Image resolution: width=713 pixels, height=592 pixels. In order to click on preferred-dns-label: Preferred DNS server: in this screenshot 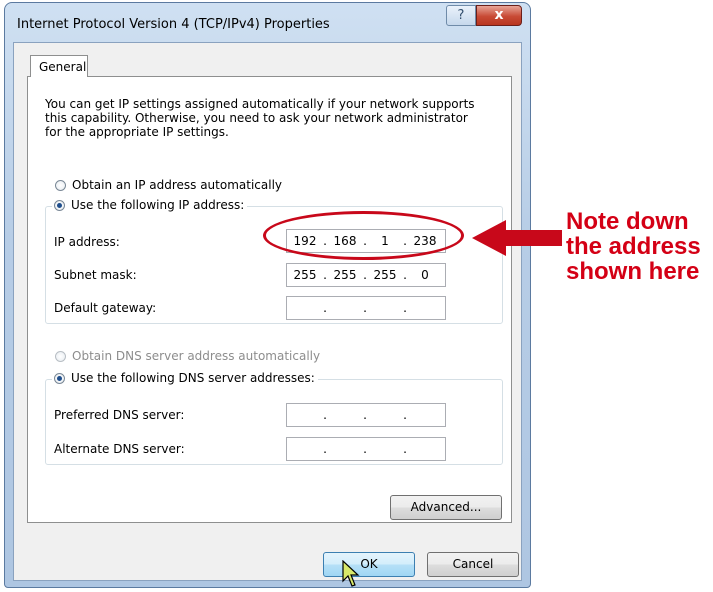, I will do `click(119, 415)`.